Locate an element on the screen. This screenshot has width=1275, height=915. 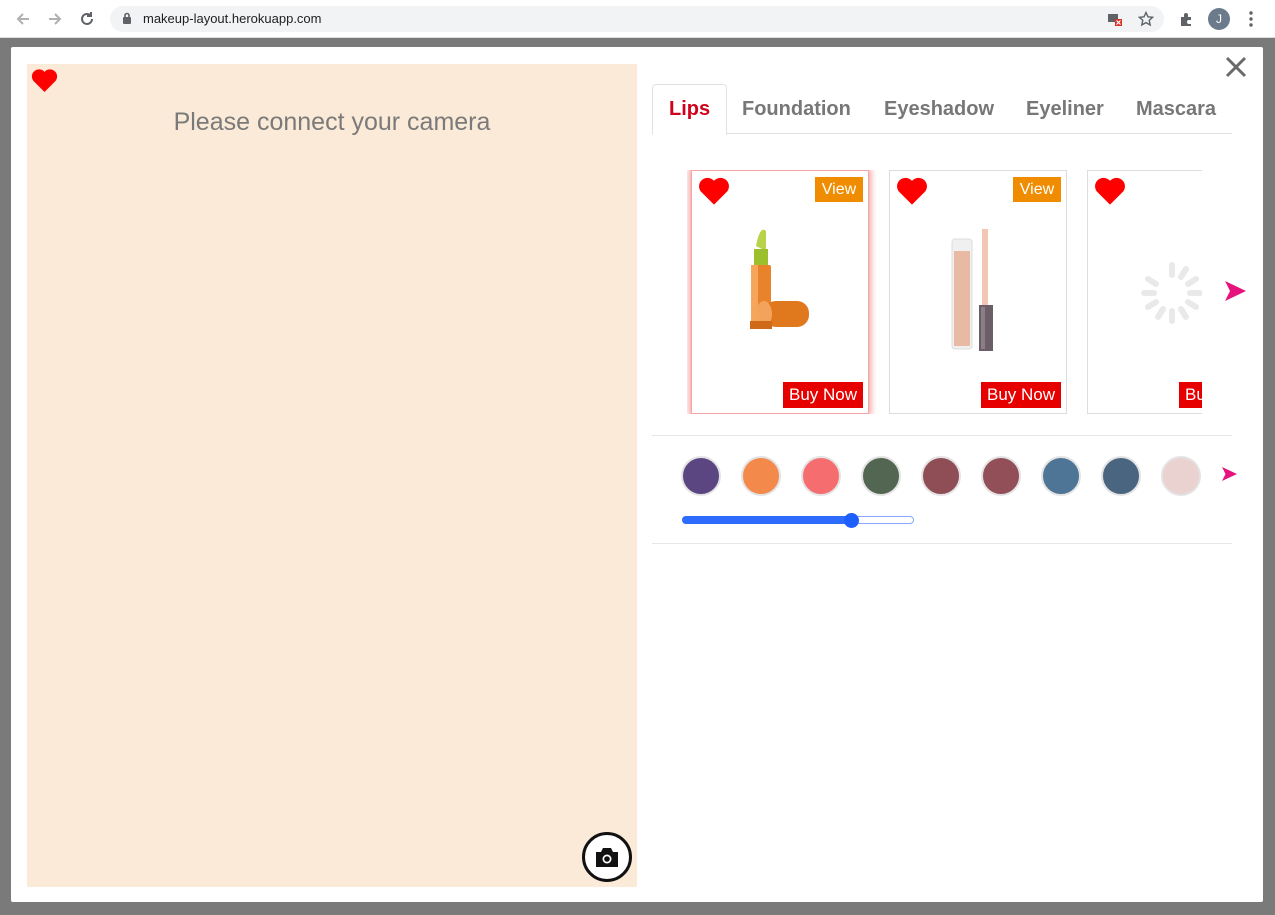
intensity-slider is located at coordinates (798, 520).